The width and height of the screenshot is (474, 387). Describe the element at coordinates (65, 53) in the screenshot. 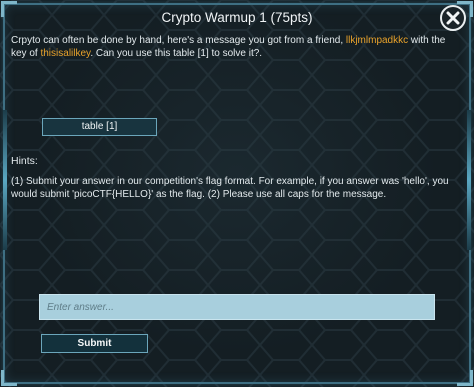

I see `cipher-key: thisisalilkey` at that location.